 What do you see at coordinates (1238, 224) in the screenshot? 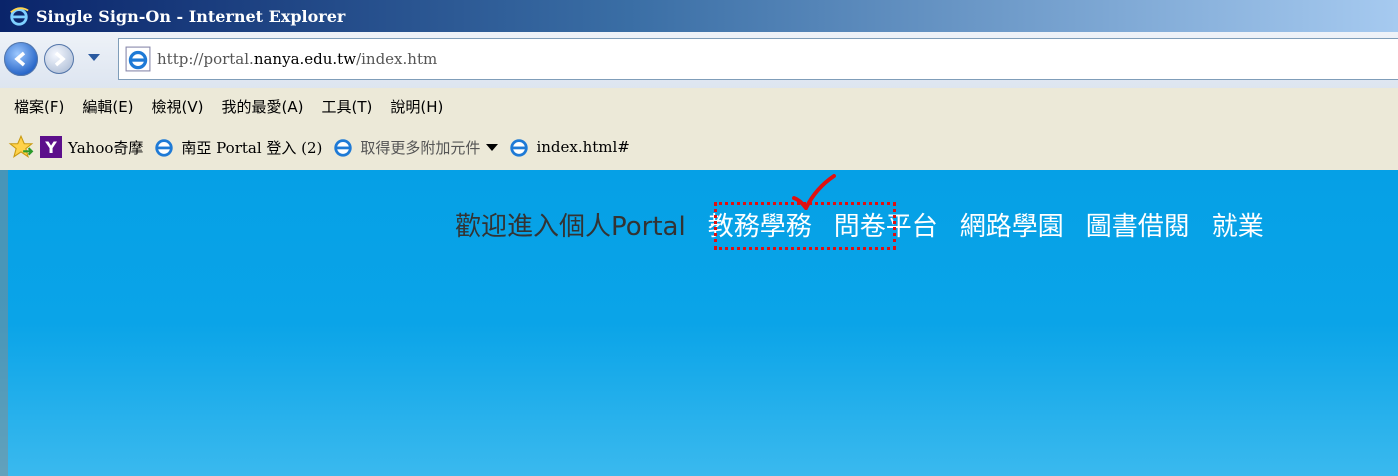
I see `nav-employment: 就業` at bounding box center [1238, 224].